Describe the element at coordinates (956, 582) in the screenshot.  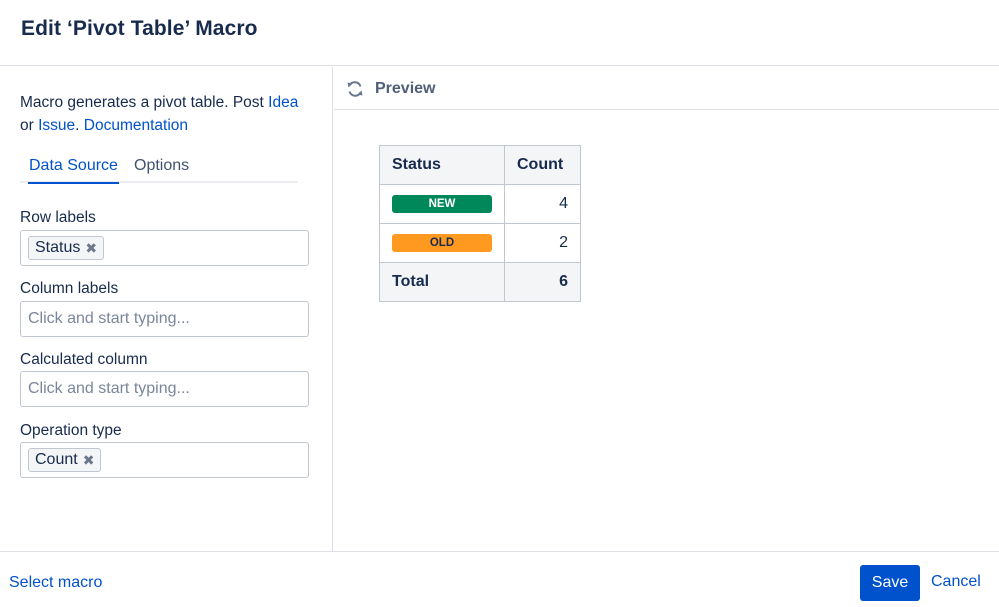
I see `cancel-button: Cancel` at that location.